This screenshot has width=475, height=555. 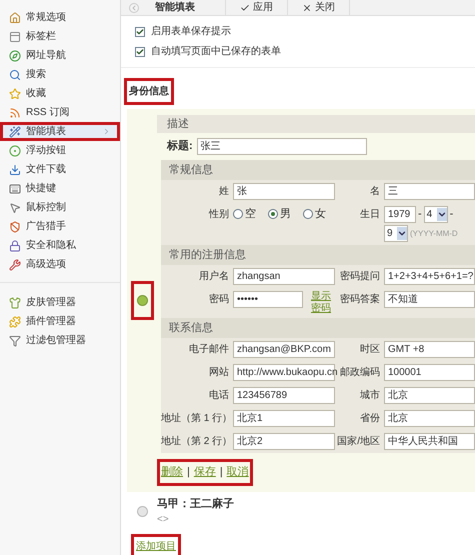 I want to click on section-header: 联系信息, so click(x=318, y=328).